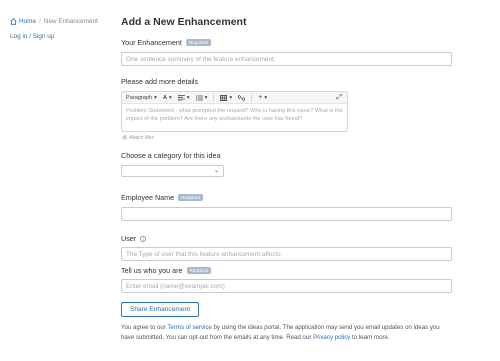 This screenshot has width=500, height=361. I want to click on category-label: Choose a category for this idea, so click(286, 155).